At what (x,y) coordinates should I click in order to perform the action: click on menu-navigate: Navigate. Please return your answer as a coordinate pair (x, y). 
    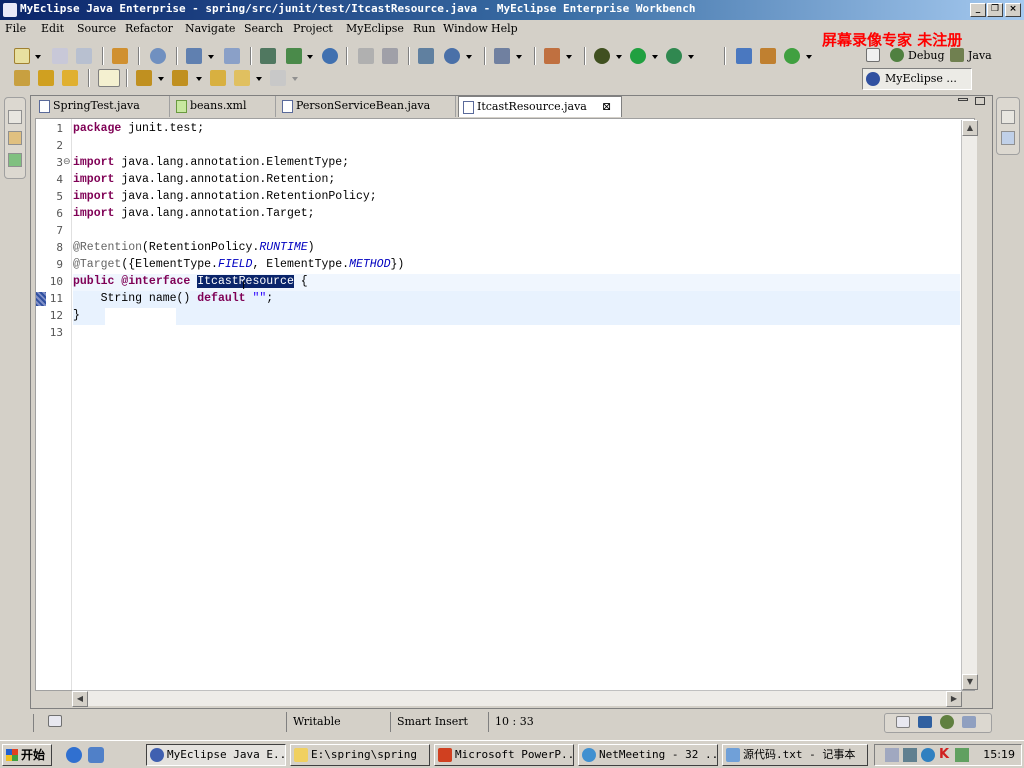
    Looking at the image, I should click on (210, 28).